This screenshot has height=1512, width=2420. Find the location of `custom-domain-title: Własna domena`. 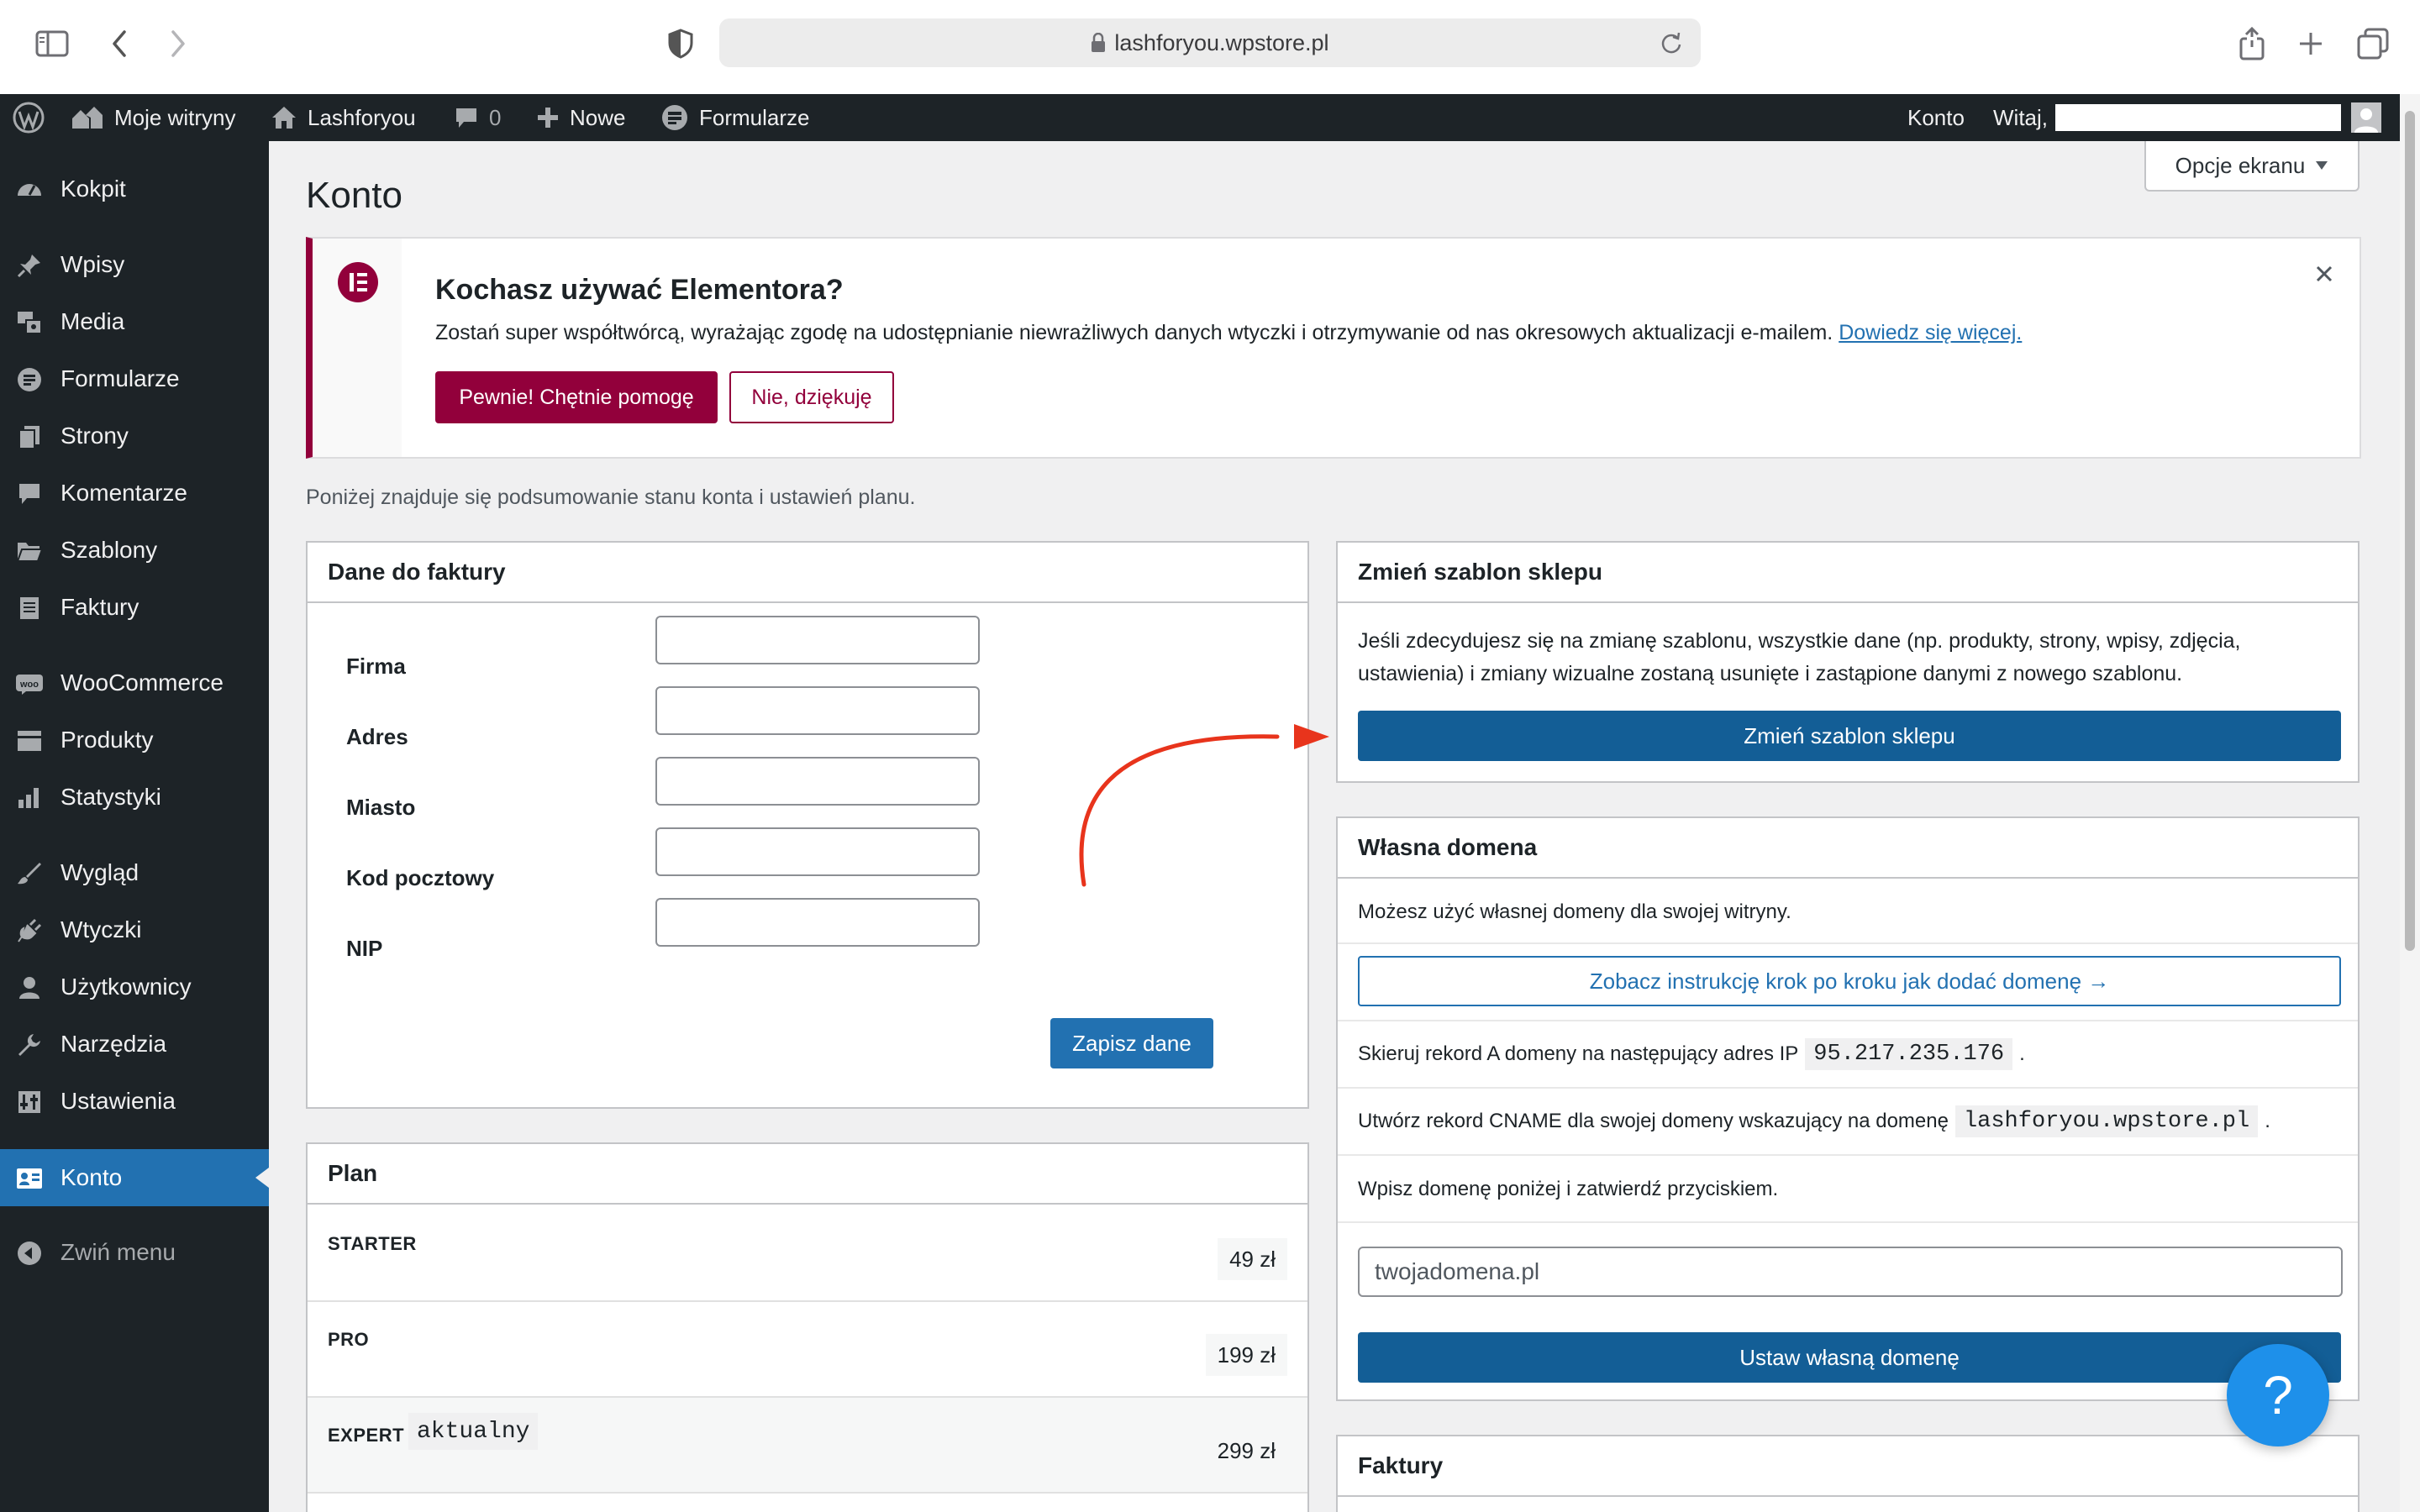

custom-domain-title: Własna domena is located at coordinates (1848, 848).